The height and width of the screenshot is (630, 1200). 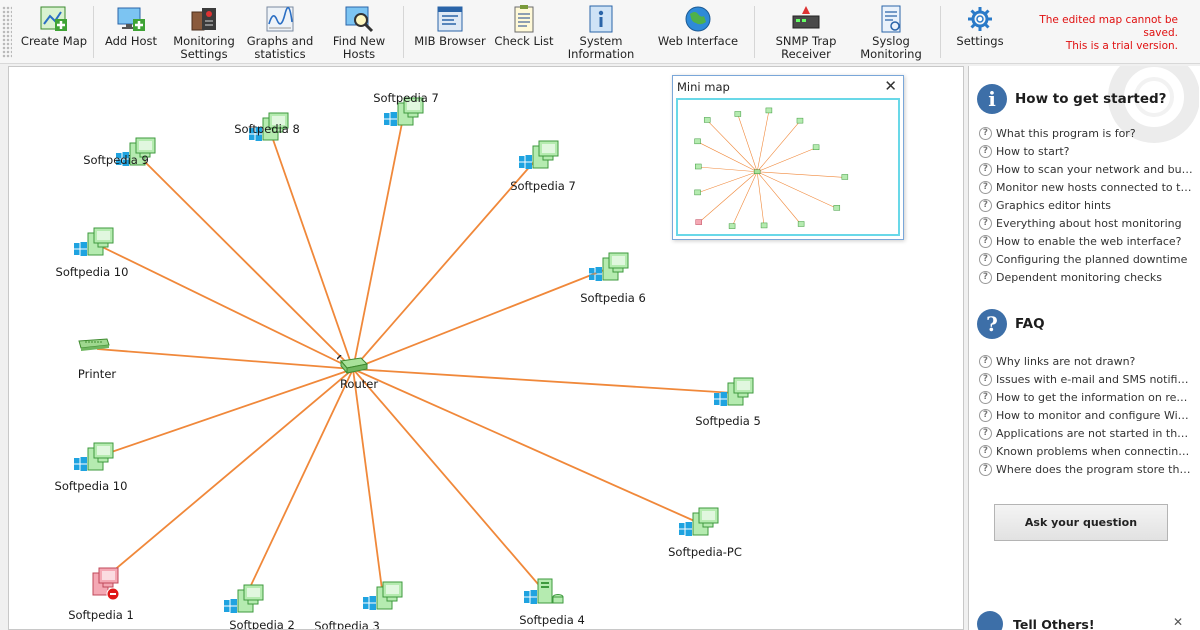 What do you see at coordinates (698, 19) in the screenshot?
I see `globe-icon` at bounding box center [698, 19].